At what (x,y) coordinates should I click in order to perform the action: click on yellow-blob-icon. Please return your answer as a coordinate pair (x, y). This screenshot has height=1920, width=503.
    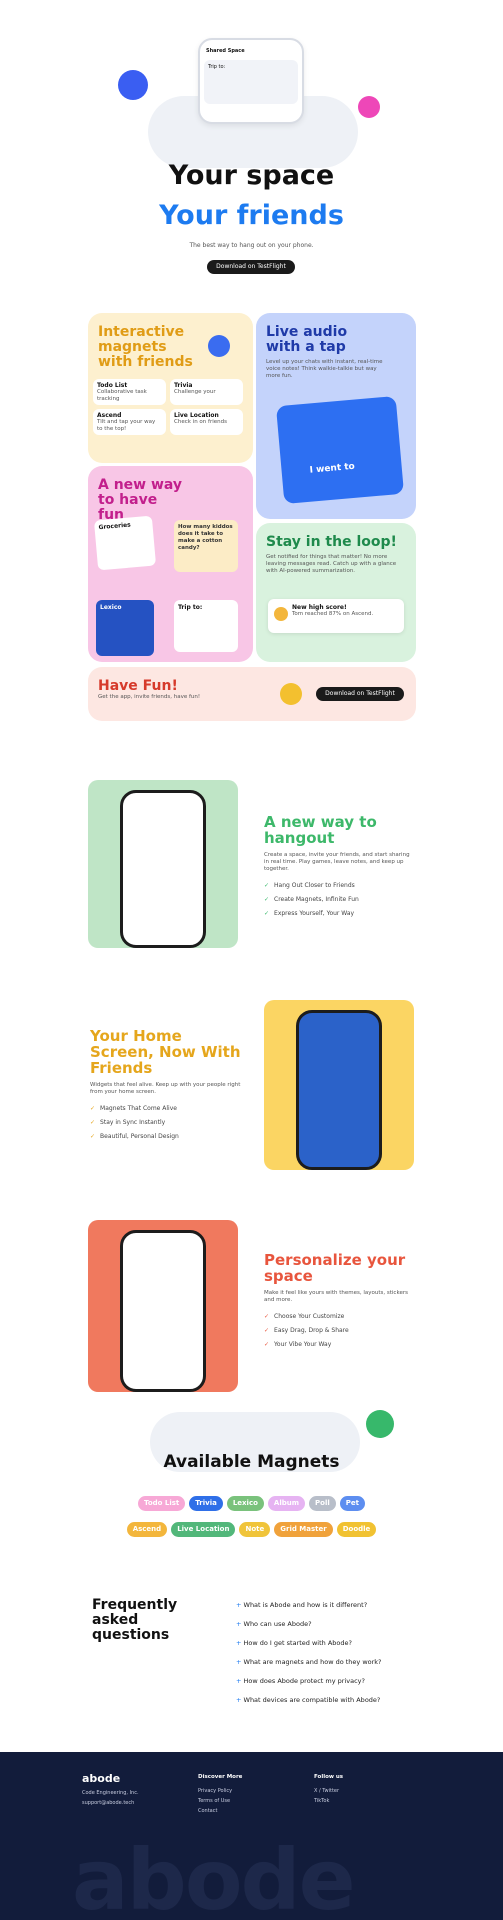
    Looking at the image, I should click on (291, 694).